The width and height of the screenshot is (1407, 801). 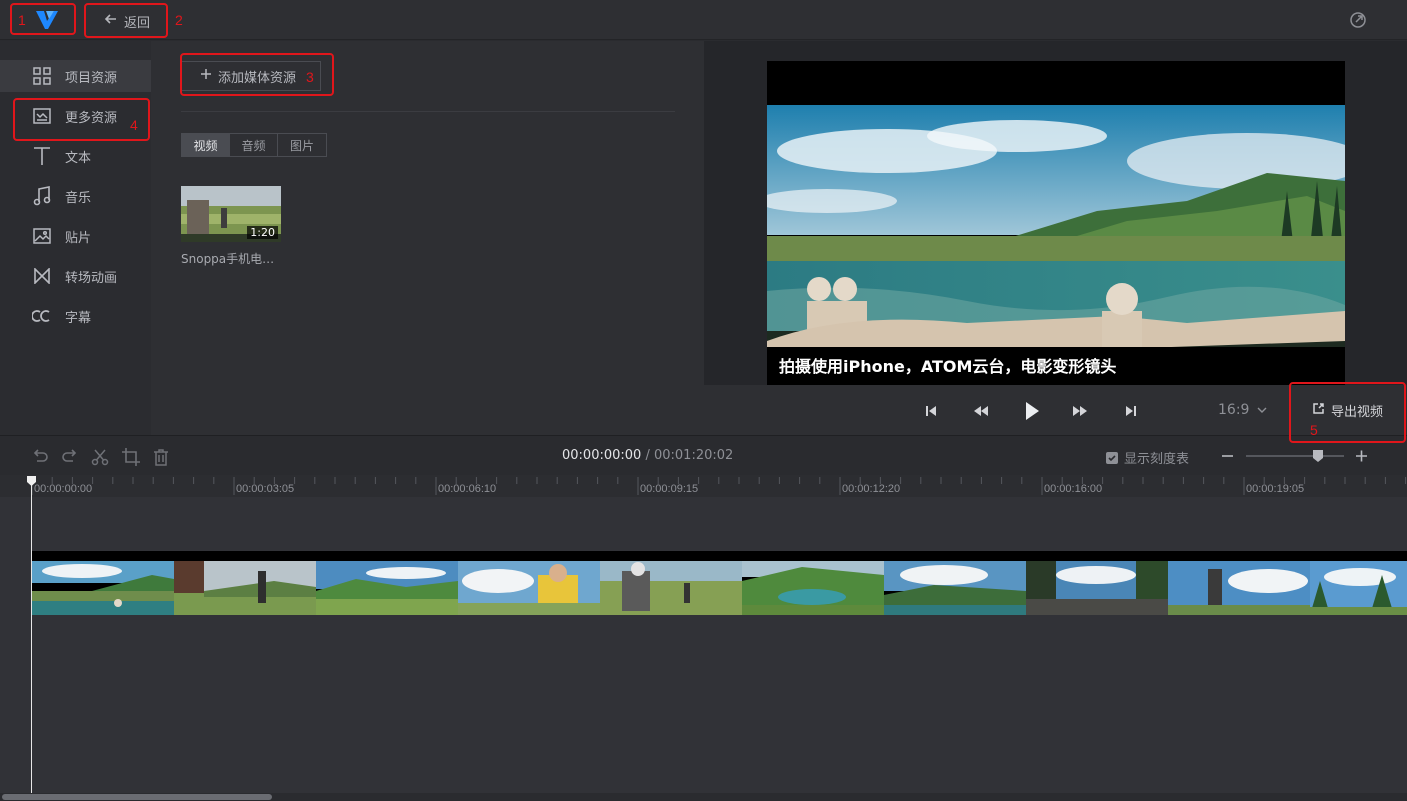 I want to click on skip-to-start-icon, so click(x=931, y=411).